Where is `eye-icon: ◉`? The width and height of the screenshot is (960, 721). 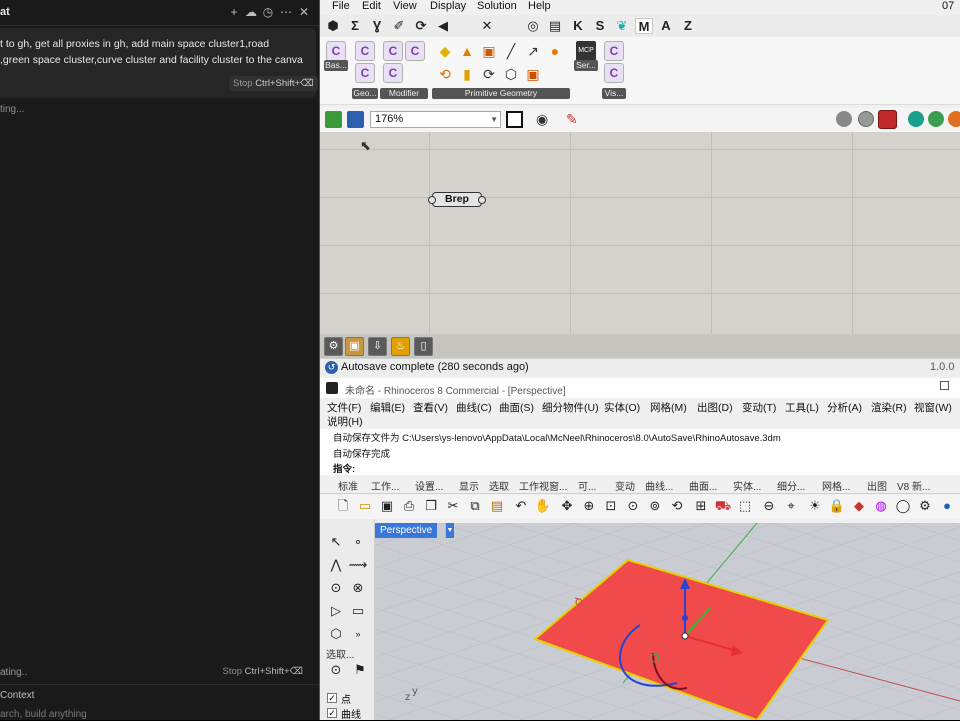
eye-icon: ◉ is located at coordinates (542, 119).